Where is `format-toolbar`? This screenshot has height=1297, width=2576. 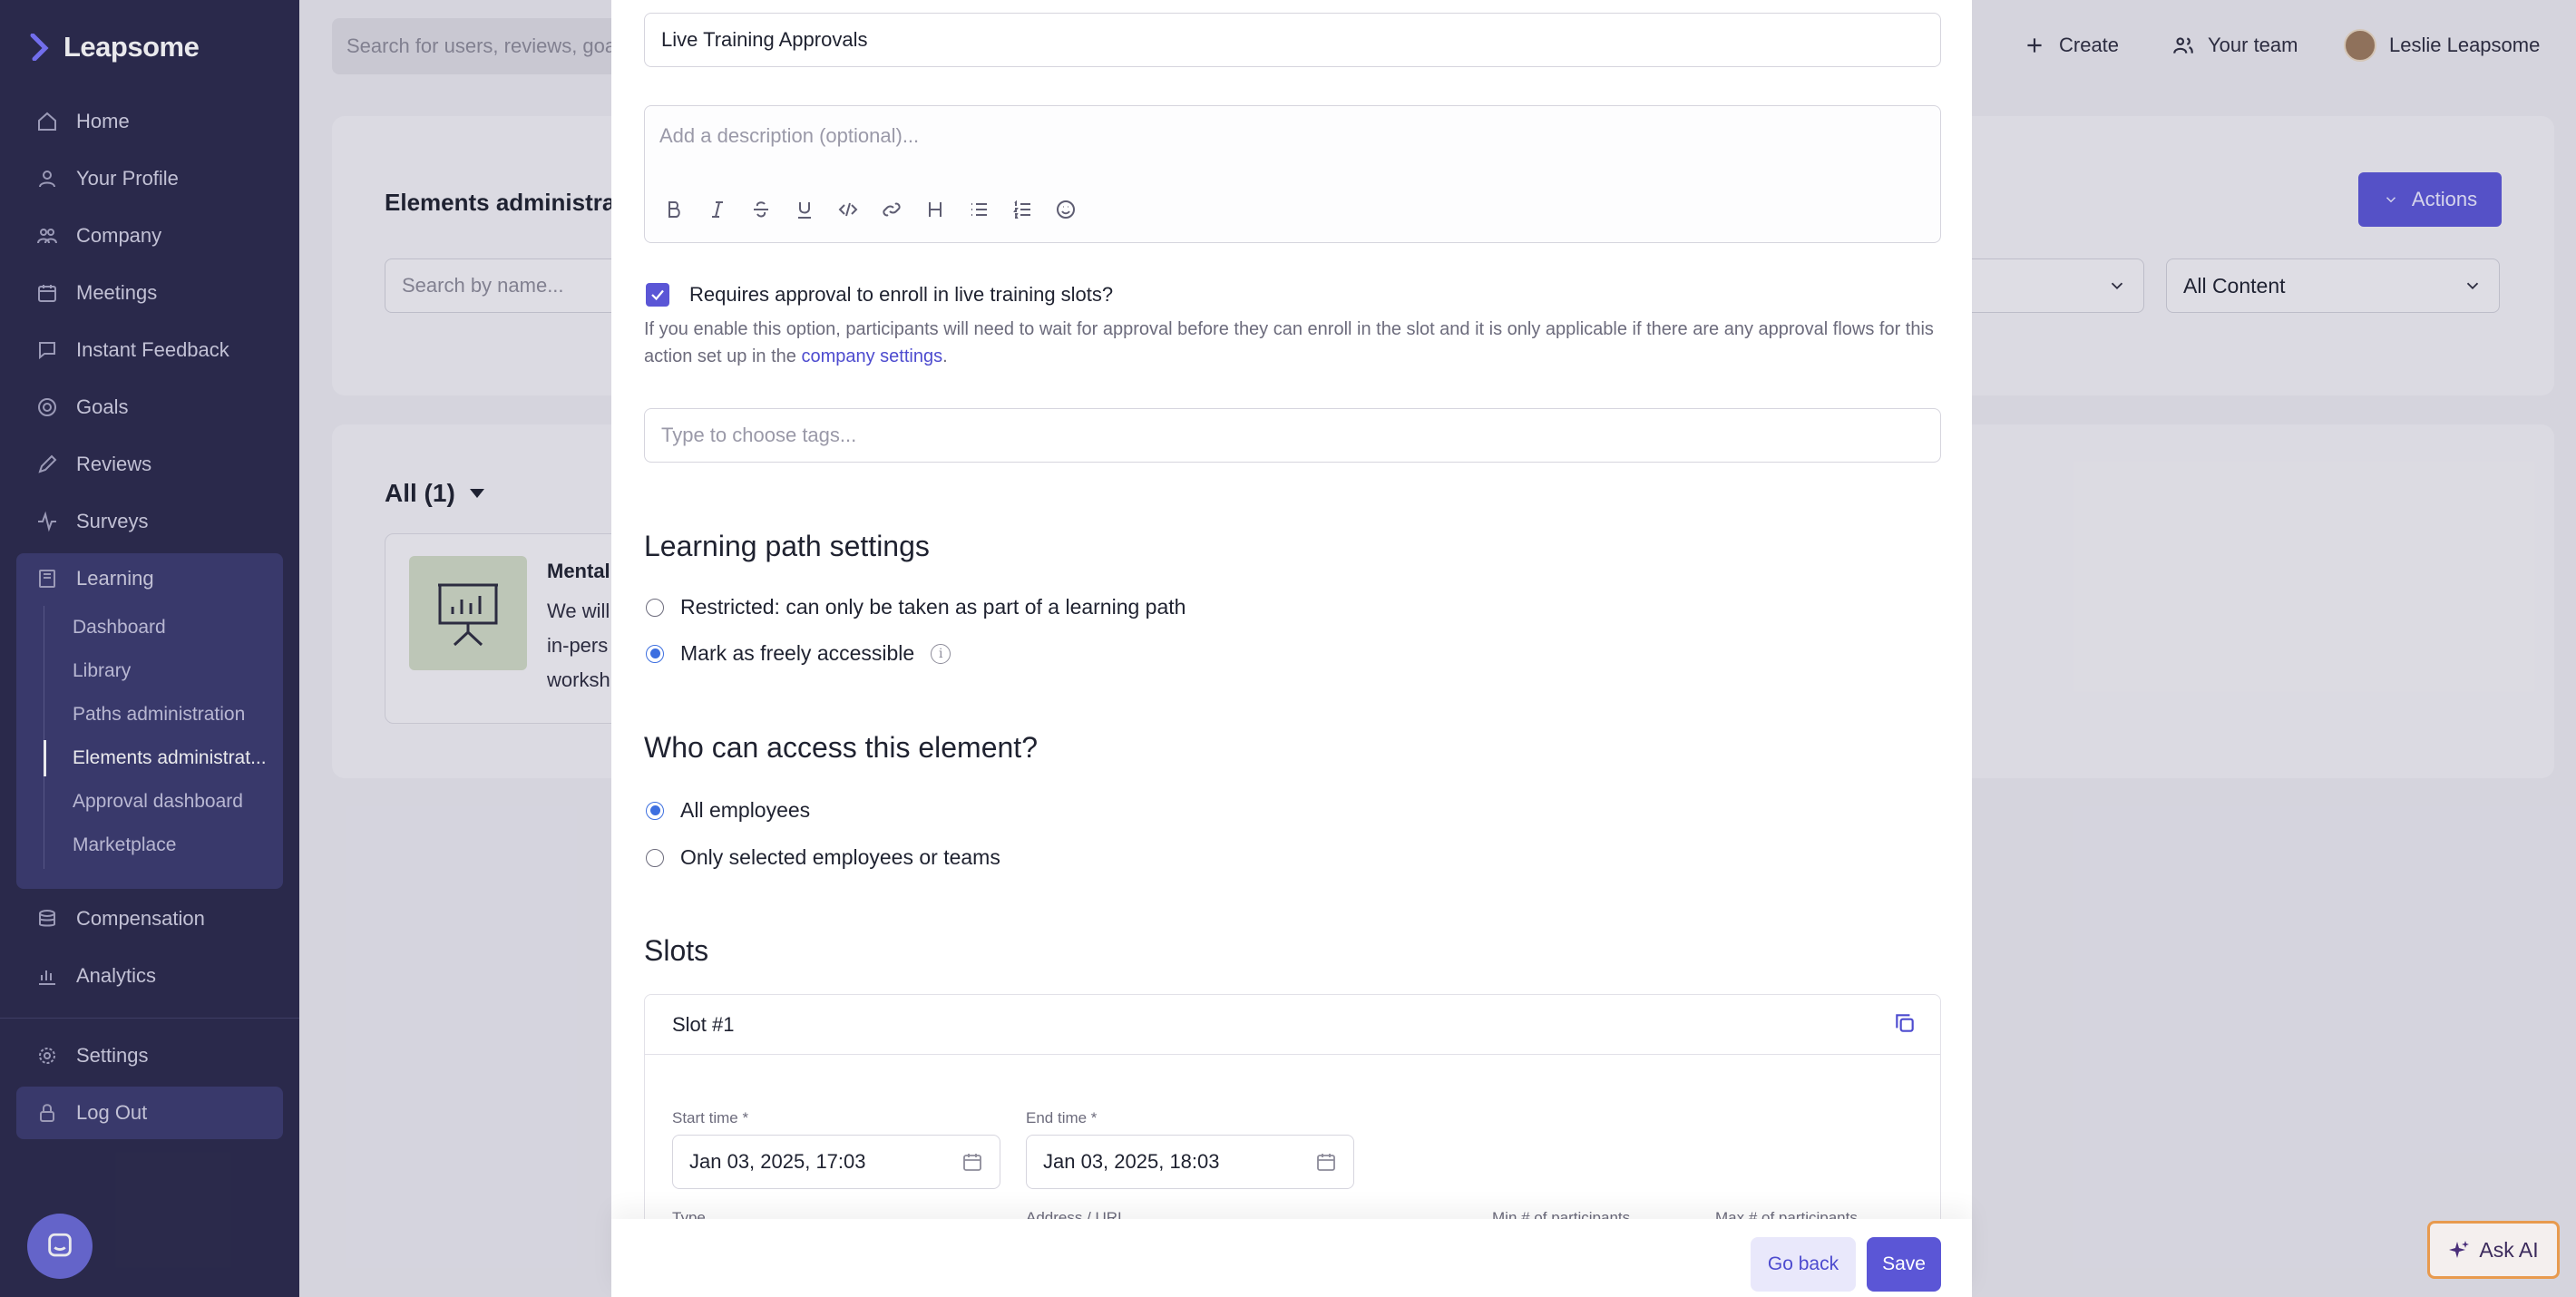
format-toolbar is located at coordinates (870, 210).